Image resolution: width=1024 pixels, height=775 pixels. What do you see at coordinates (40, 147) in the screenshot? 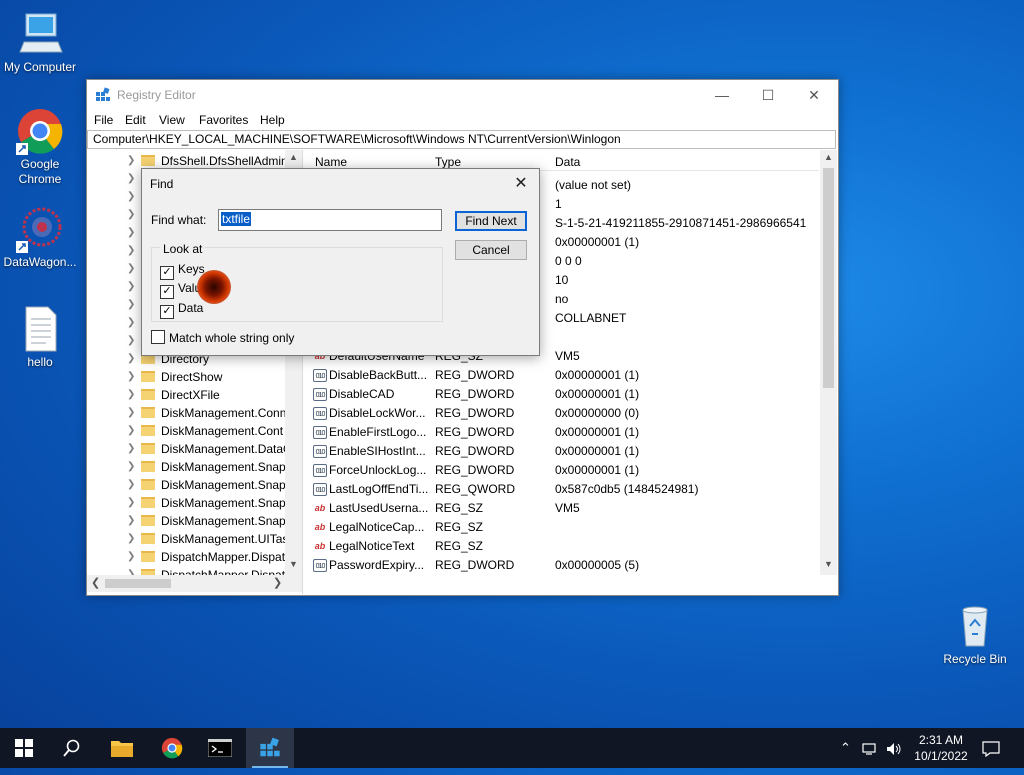
I see `desktop-icon-google-chrome: Google Chrome` at bounding box center [40, 147].